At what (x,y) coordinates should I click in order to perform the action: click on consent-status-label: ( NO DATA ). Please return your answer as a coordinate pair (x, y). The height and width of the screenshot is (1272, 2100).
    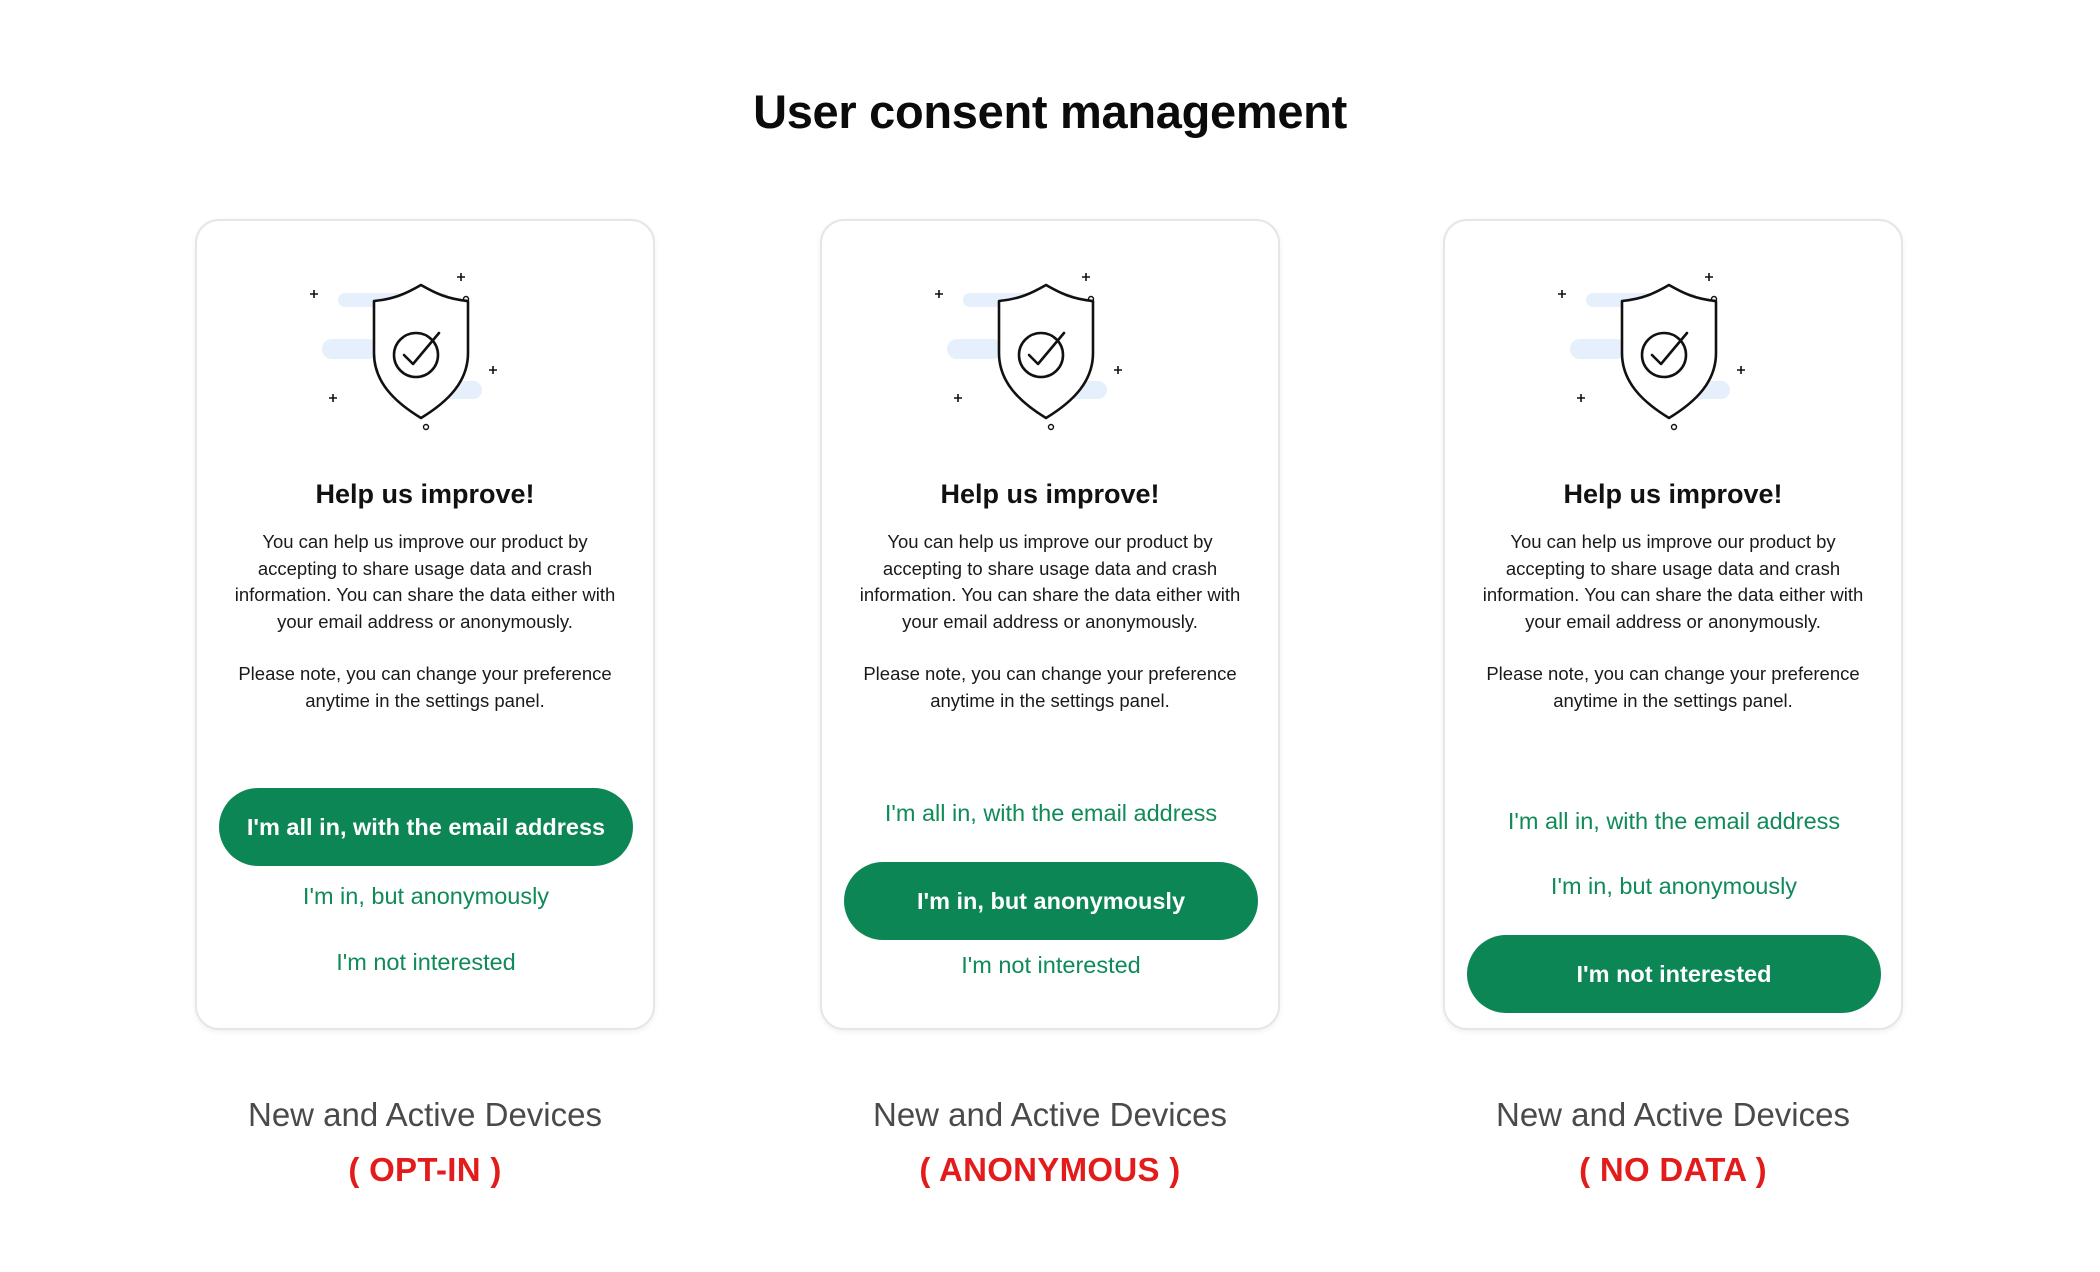
    Looking at the image, I should click on (1673, 1169).